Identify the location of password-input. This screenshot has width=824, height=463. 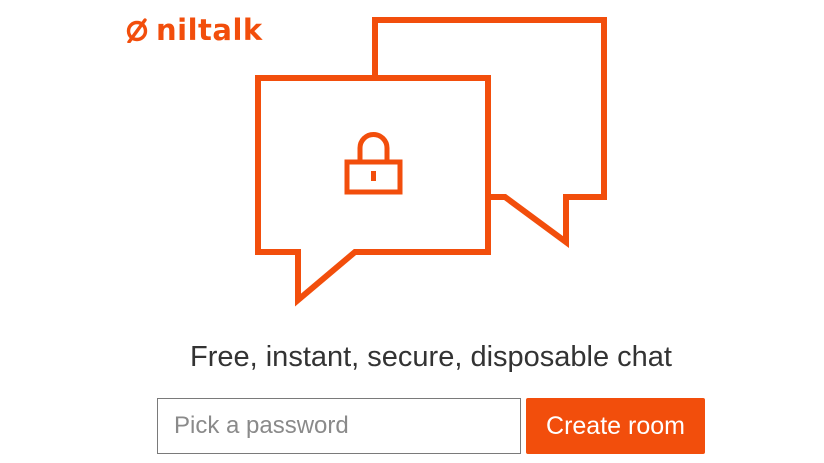
(339, 426).